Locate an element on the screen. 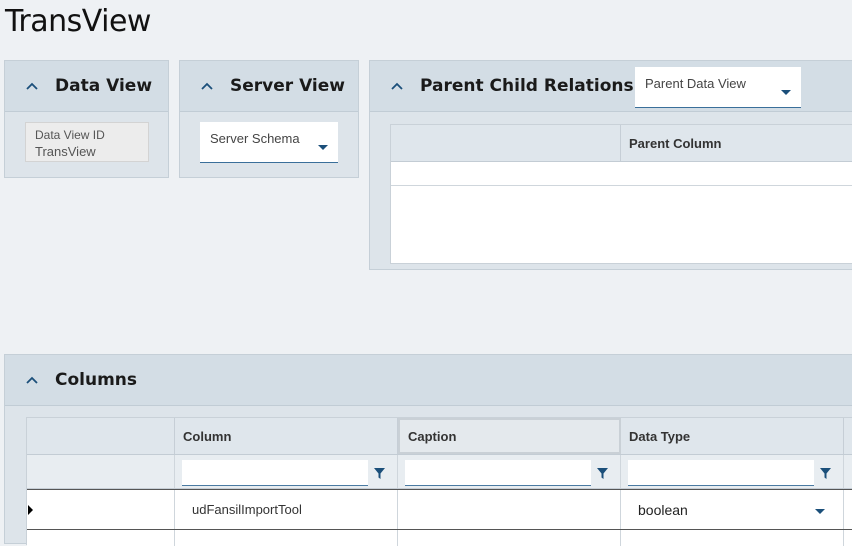 The height and width of the screenshot is (546, 852). columns-filter-row is located at coordinates (439, 472).